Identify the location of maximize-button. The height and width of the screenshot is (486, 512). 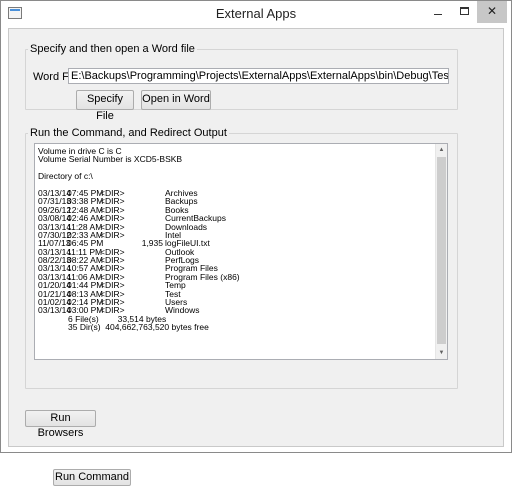
(464, 12).